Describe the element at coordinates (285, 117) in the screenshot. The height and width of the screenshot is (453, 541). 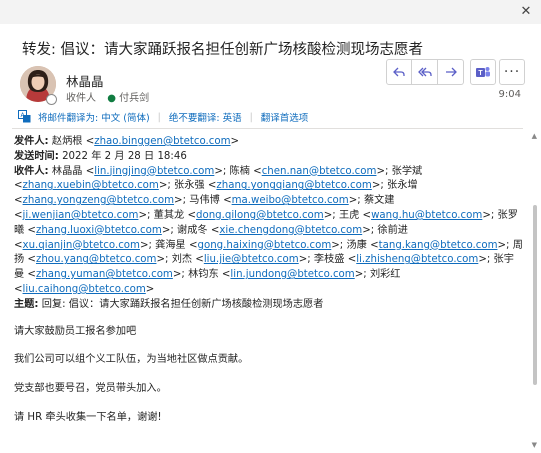
I see `translation-preferences-link: 翻译首选项` at that location.